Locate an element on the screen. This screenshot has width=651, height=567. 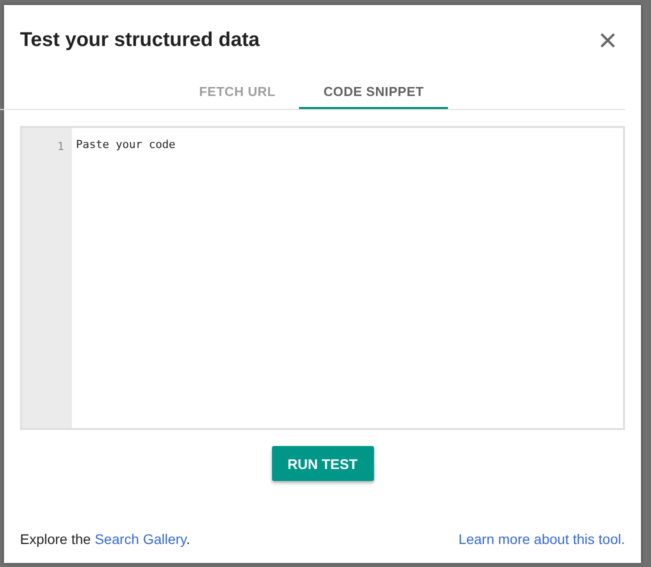
tab: FETCH URL is located at coordinates (237, 92).